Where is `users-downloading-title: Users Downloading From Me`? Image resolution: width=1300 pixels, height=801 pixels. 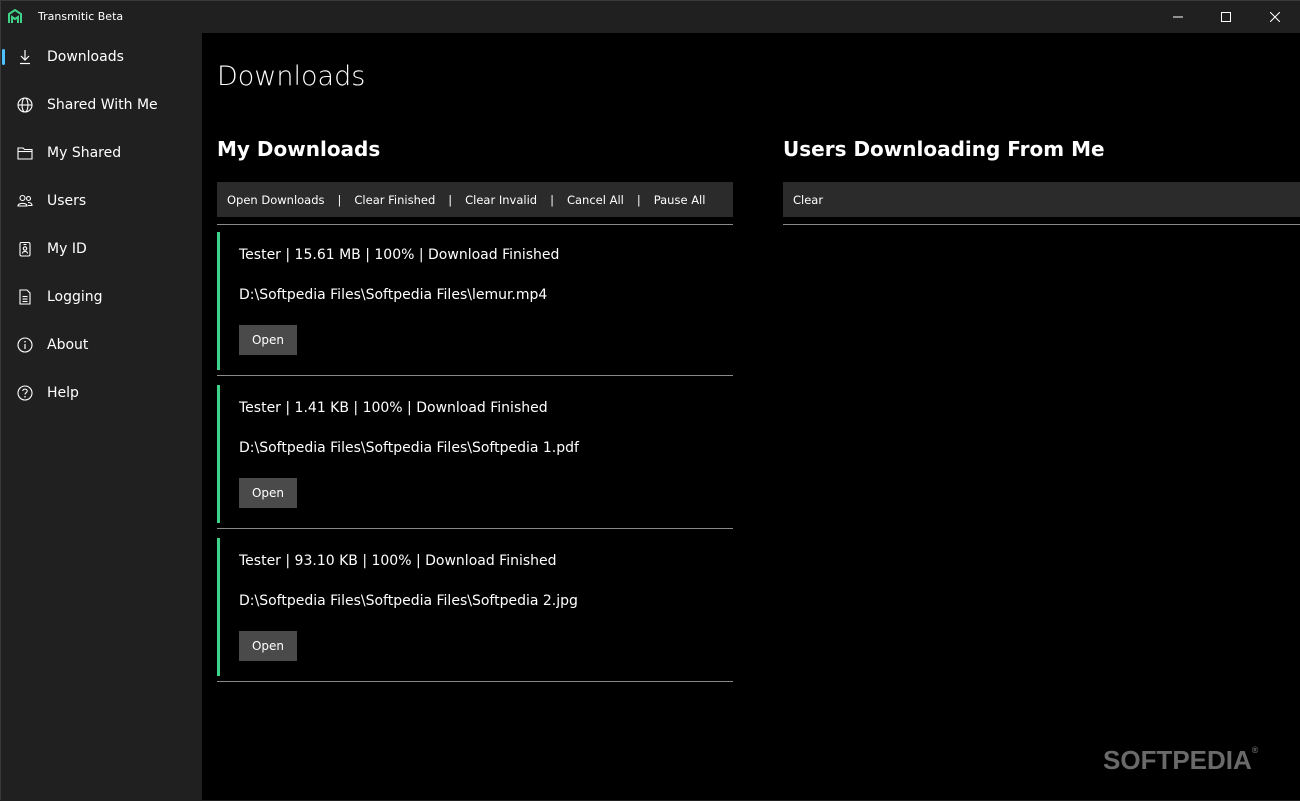 users-downloading-title: Users Downloading From Me is located at coordinates (944, 149).